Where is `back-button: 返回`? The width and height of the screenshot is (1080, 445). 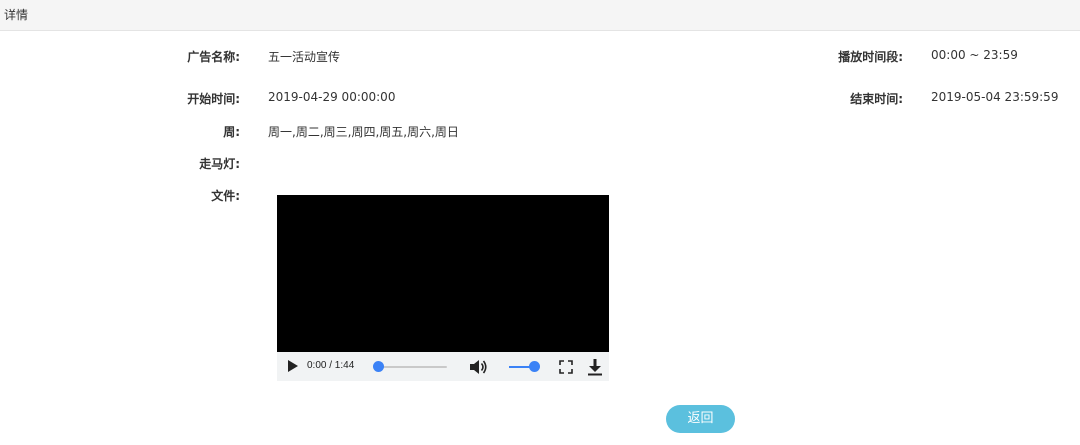 back-button: 返回 is located at coordinates (700, 419).